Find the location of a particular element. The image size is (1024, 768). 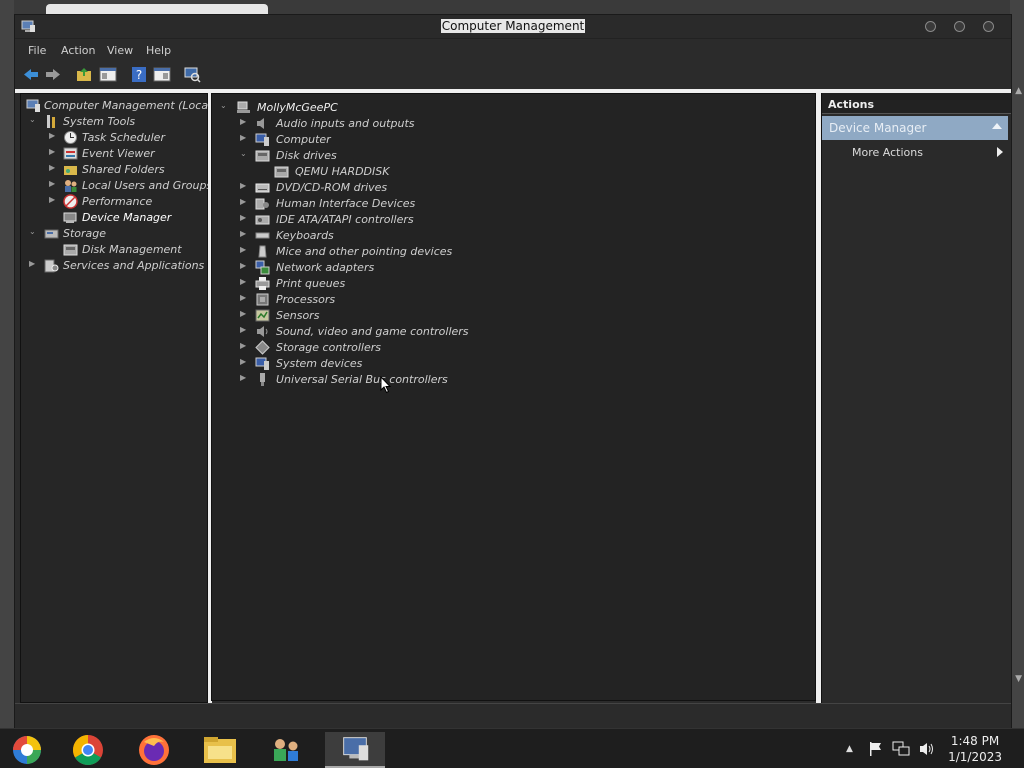

device-category-audio-inputs-outputs: ▶ Audio inputs and outputs is located at coordinates (512, 124).